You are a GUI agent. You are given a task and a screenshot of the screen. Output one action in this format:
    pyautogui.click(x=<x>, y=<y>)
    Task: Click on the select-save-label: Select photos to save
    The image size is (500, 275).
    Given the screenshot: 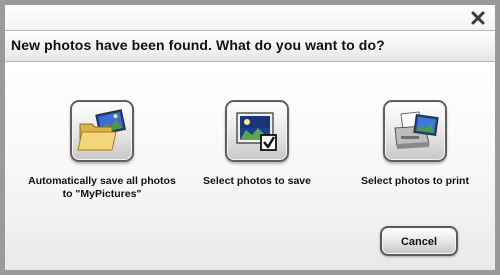 What is the action you would take?
    pyautogui.click(x=257, y=181)
    